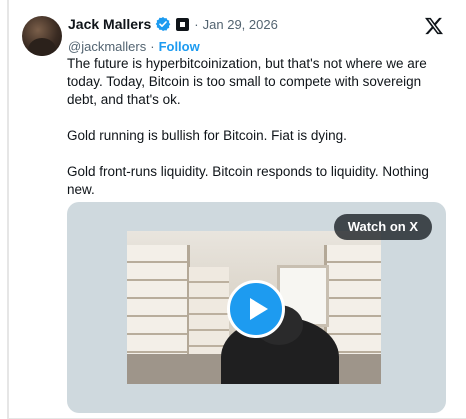 This screenshot has width=466, height=419. What do you see at coordinates (183, 24) in the screenshot?
I see `affiliation-badge-icon` at bounding box center [183, 24].